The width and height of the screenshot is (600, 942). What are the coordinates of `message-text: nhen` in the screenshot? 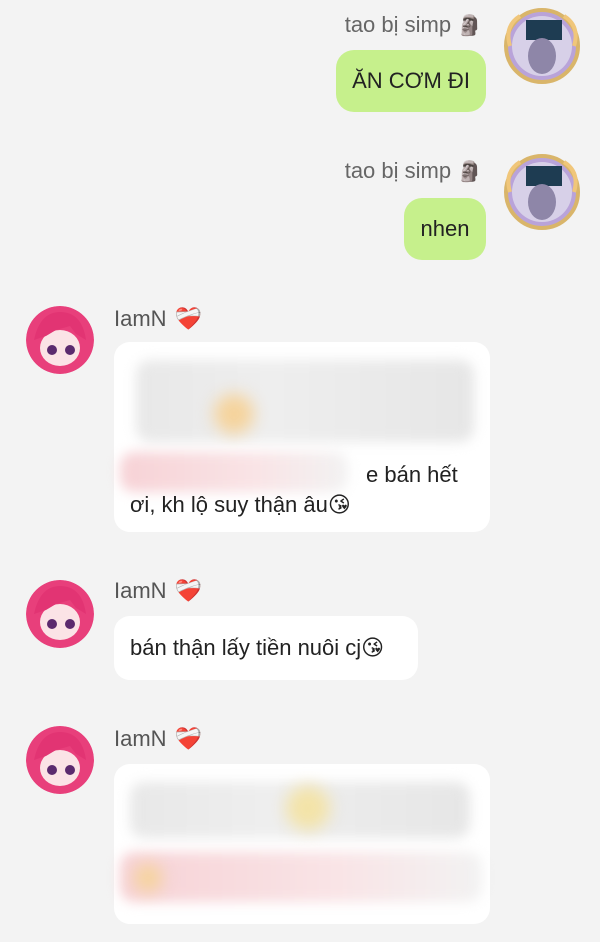 It's located at (445, 228).